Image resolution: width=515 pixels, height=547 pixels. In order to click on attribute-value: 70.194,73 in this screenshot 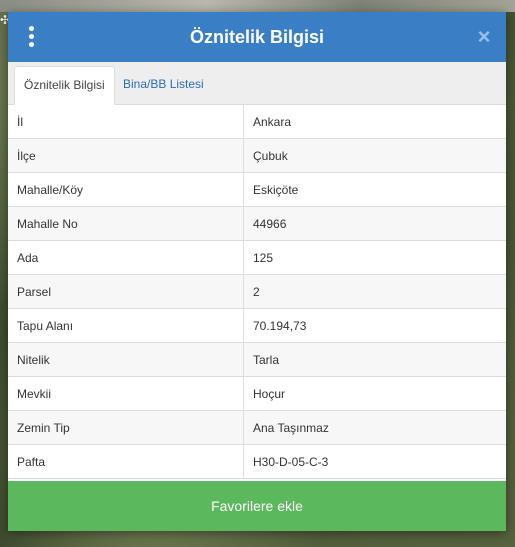, I will do `click(374, 325)`.